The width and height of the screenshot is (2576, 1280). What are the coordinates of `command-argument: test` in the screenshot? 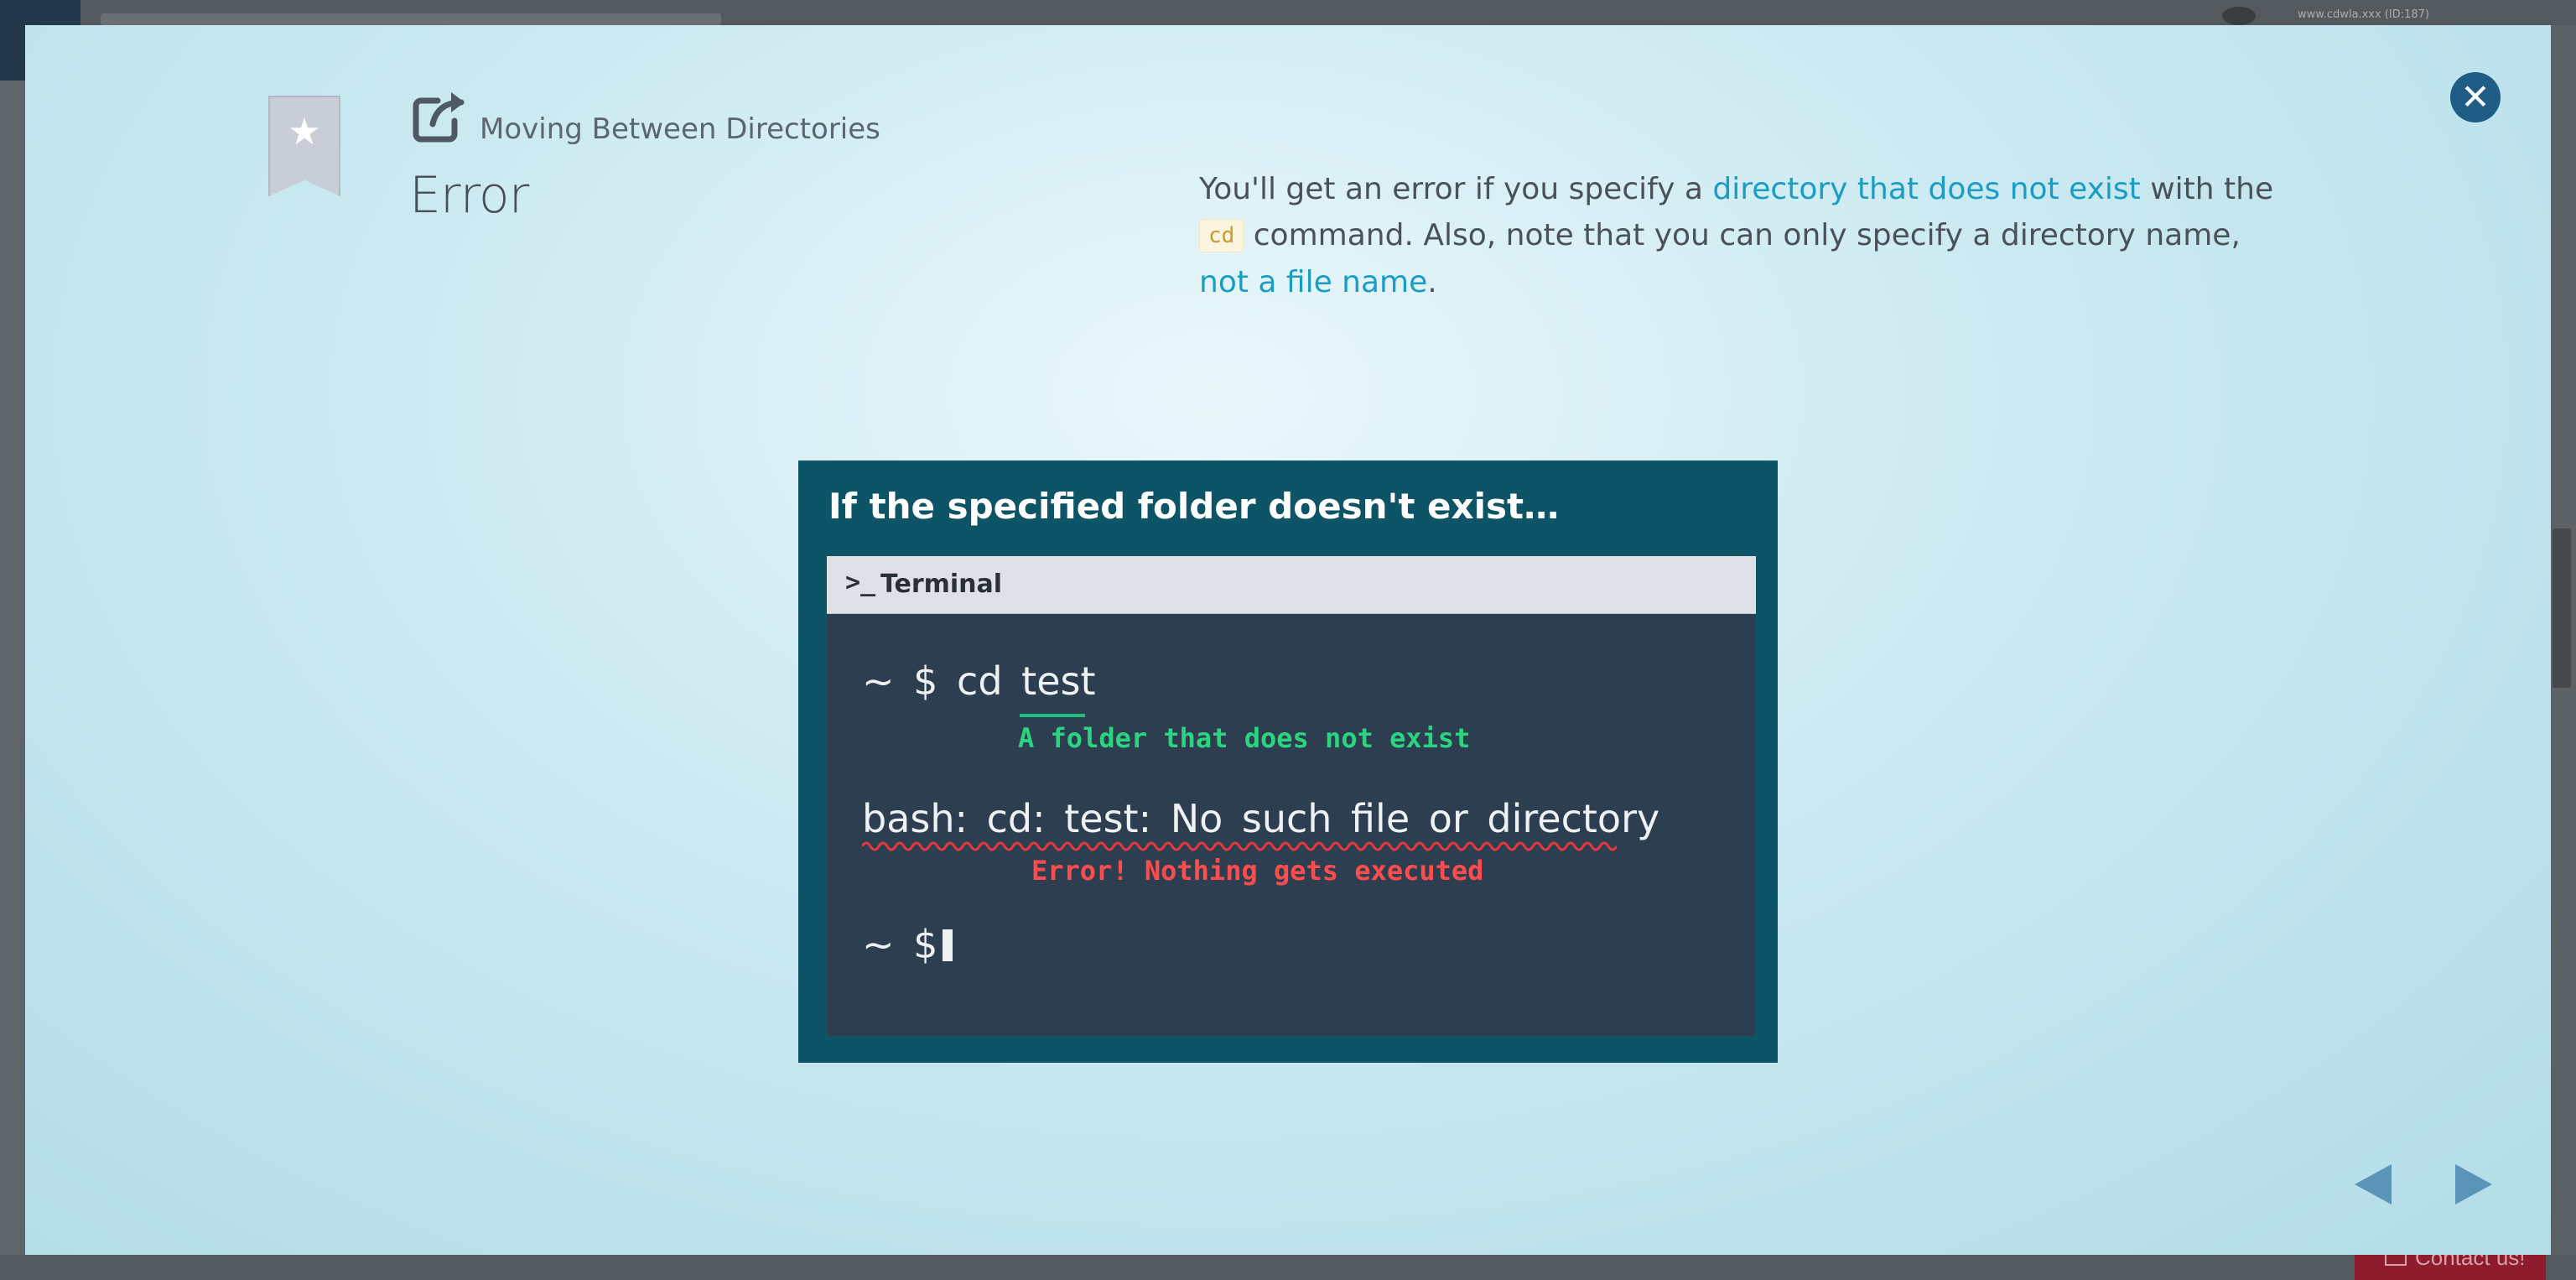 It's located at (1058, 681).